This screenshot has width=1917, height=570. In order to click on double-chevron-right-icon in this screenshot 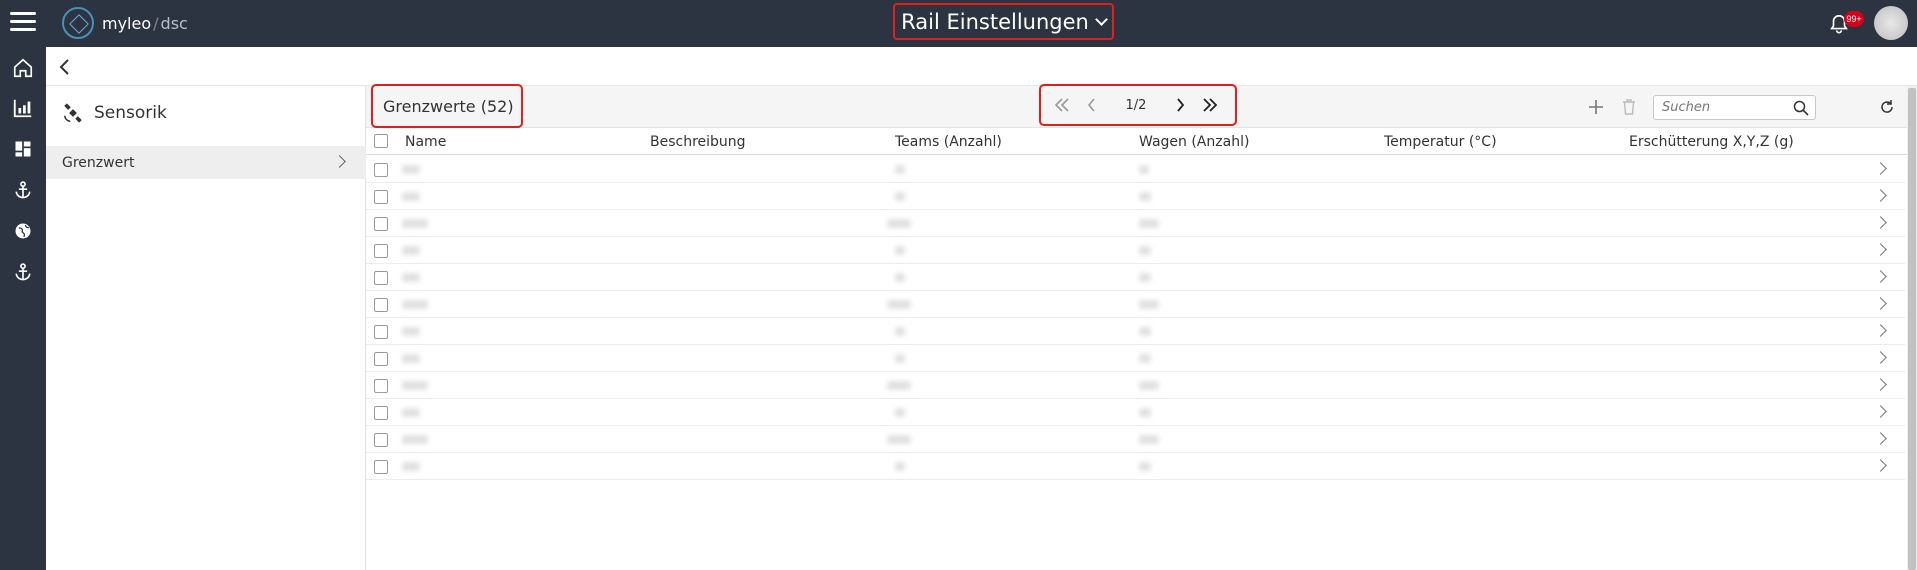, I will do `click(1210, 105)`.